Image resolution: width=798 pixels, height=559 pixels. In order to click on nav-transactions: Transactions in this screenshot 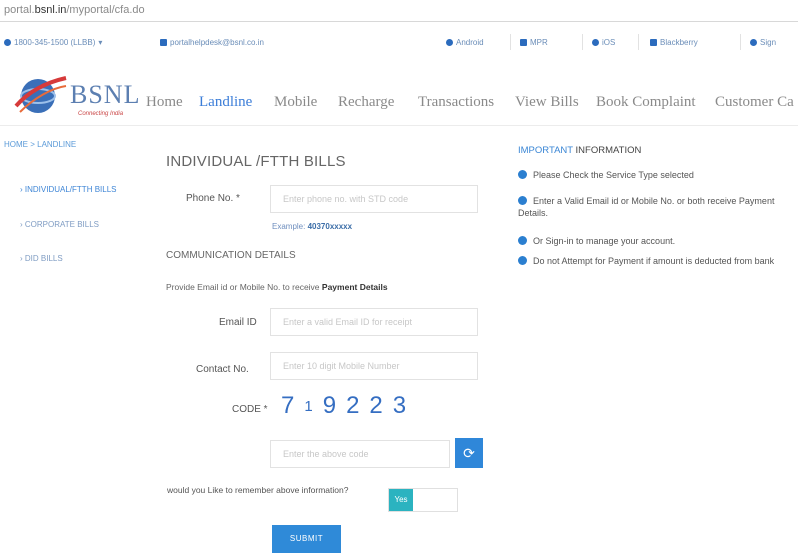, I will do `click(456, 102)`.